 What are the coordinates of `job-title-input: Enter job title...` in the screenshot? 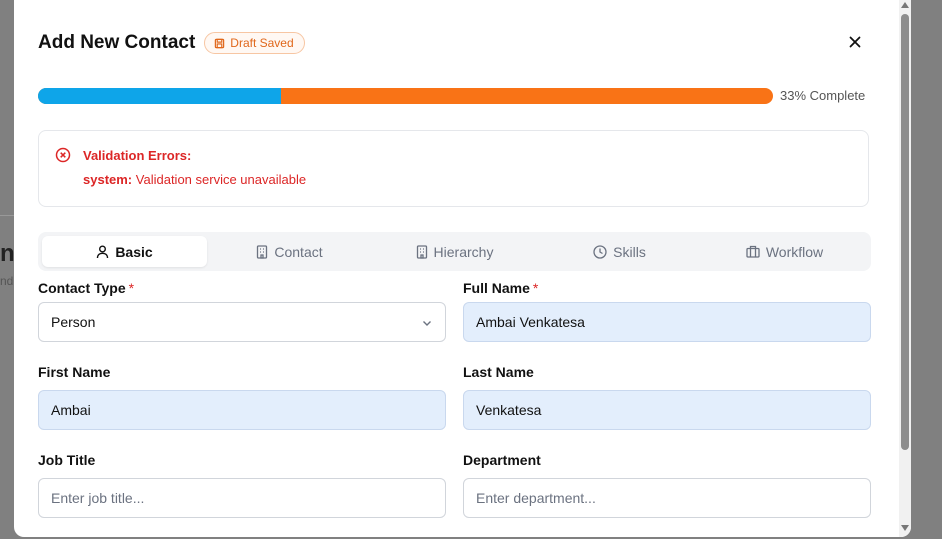 It's located at (242, 498).